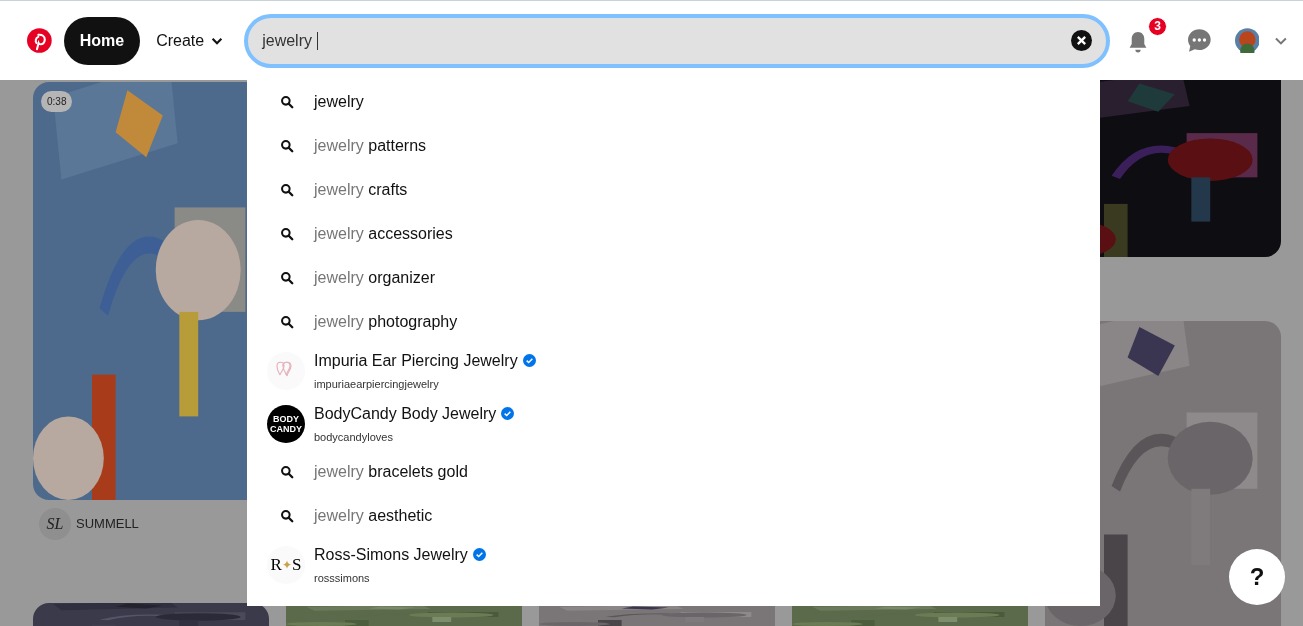 Image resolution: width=1303 pixels, height=626 pixels. What do you see at coordinates (1247, 40) in the screenshot?
I see `avatar-icon` at bounding box center [1247, 40].